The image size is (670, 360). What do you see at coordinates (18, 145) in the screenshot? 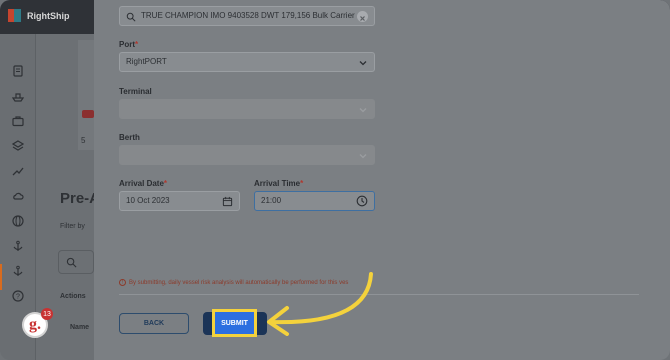
I see `layers-icon` at bounding box center [18, 145].